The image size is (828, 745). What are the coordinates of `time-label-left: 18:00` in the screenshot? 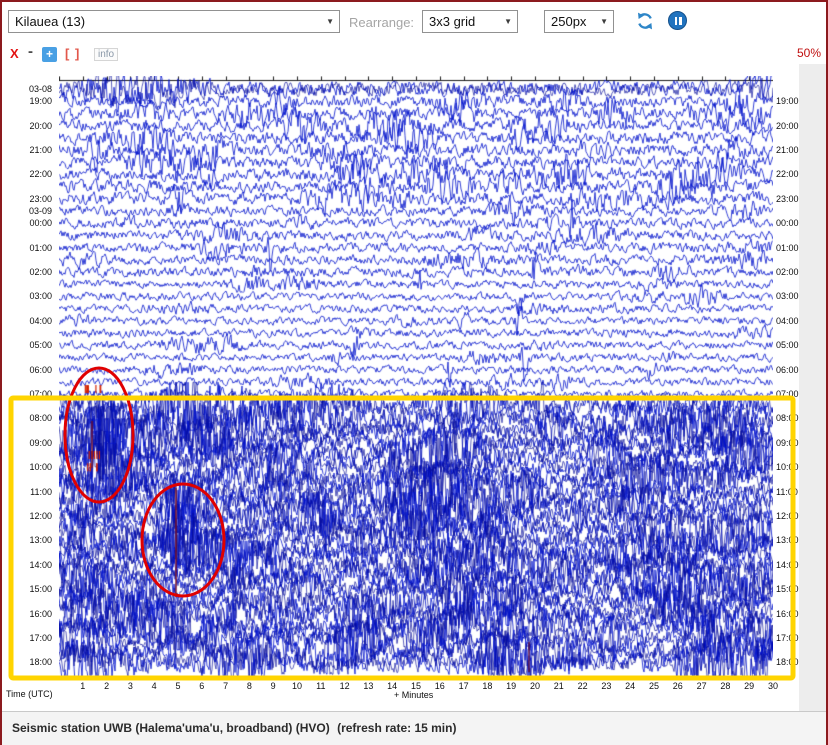 It's located at (40, 662).